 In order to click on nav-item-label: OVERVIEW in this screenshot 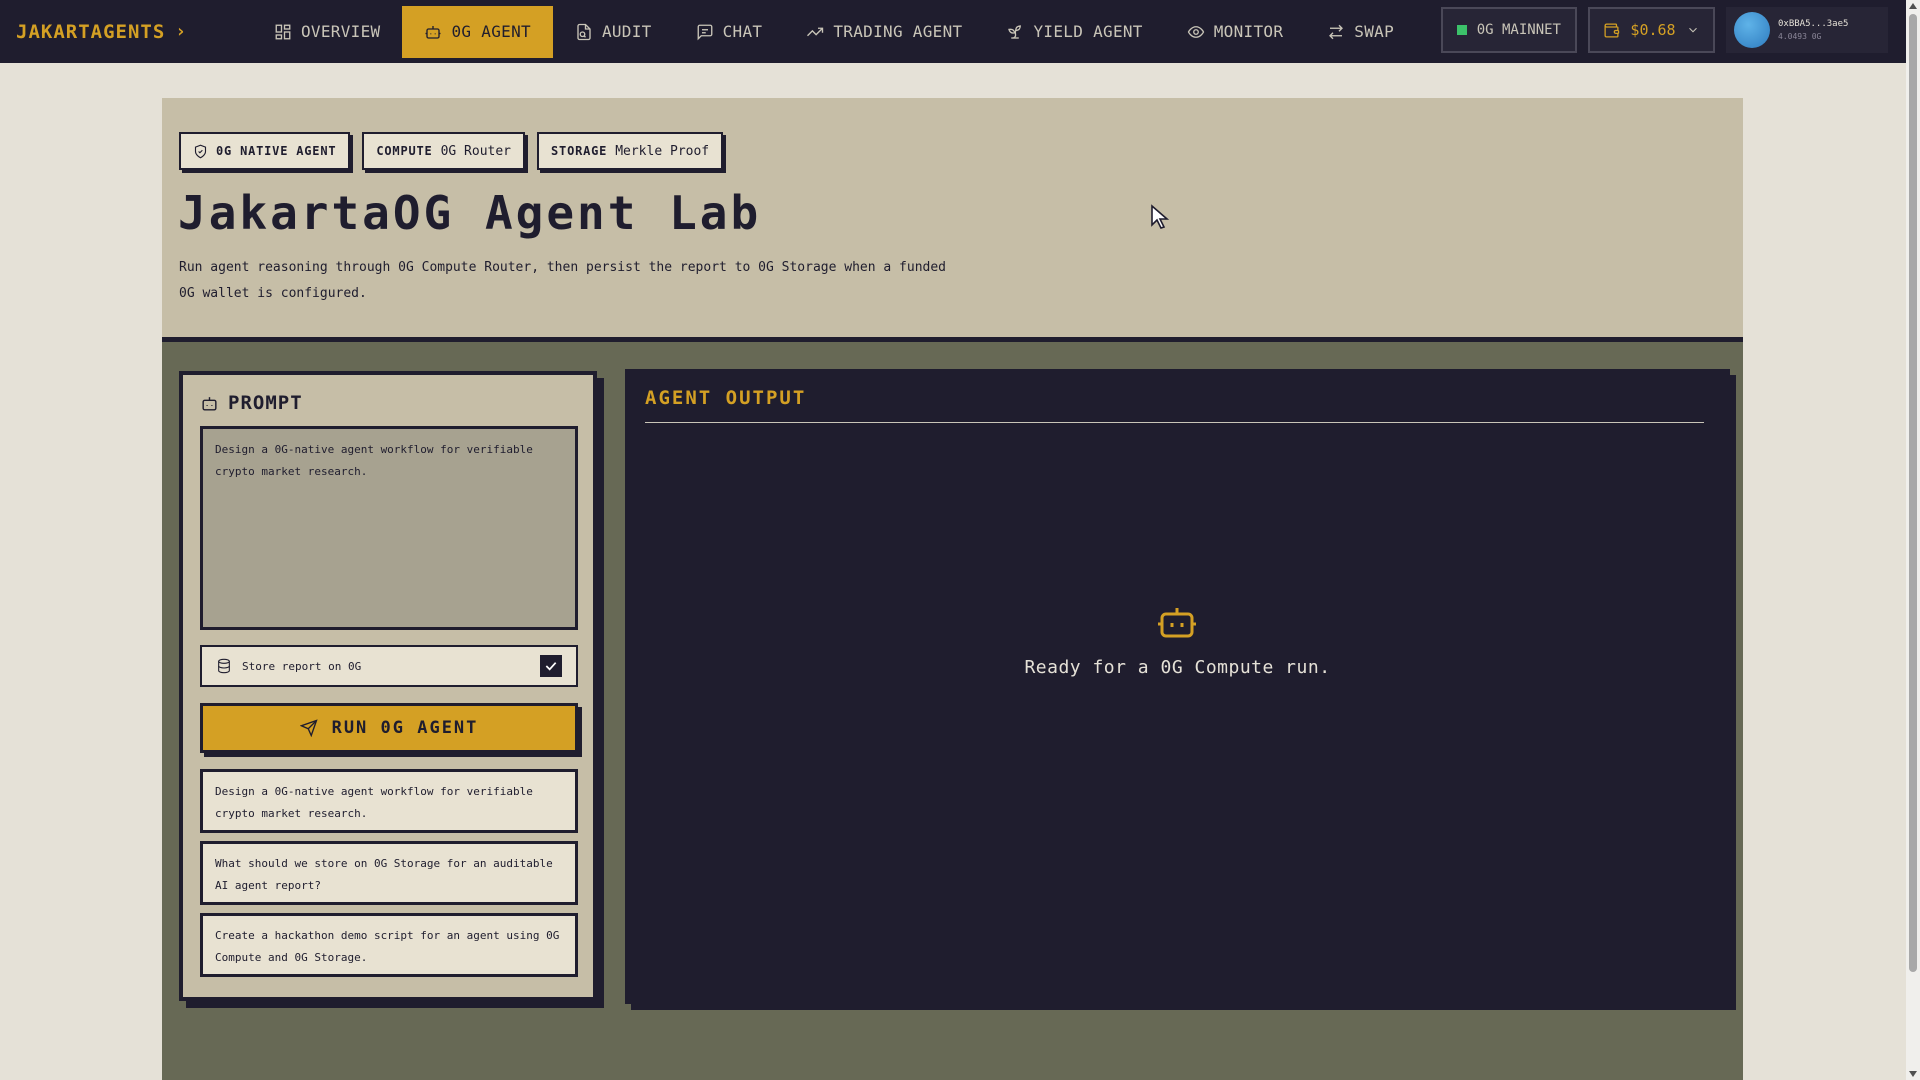, I will do `click(341, 31)`.